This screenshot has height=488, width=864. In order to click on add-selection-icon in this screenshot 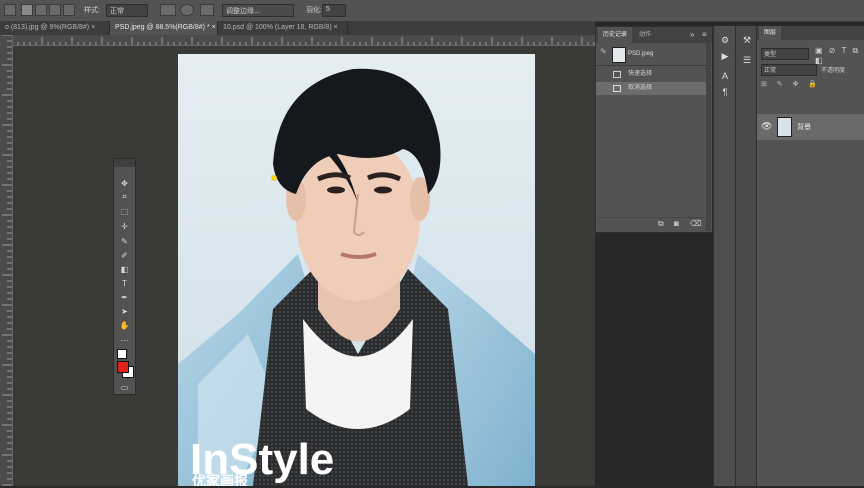, I will do `click(41, 10)`.